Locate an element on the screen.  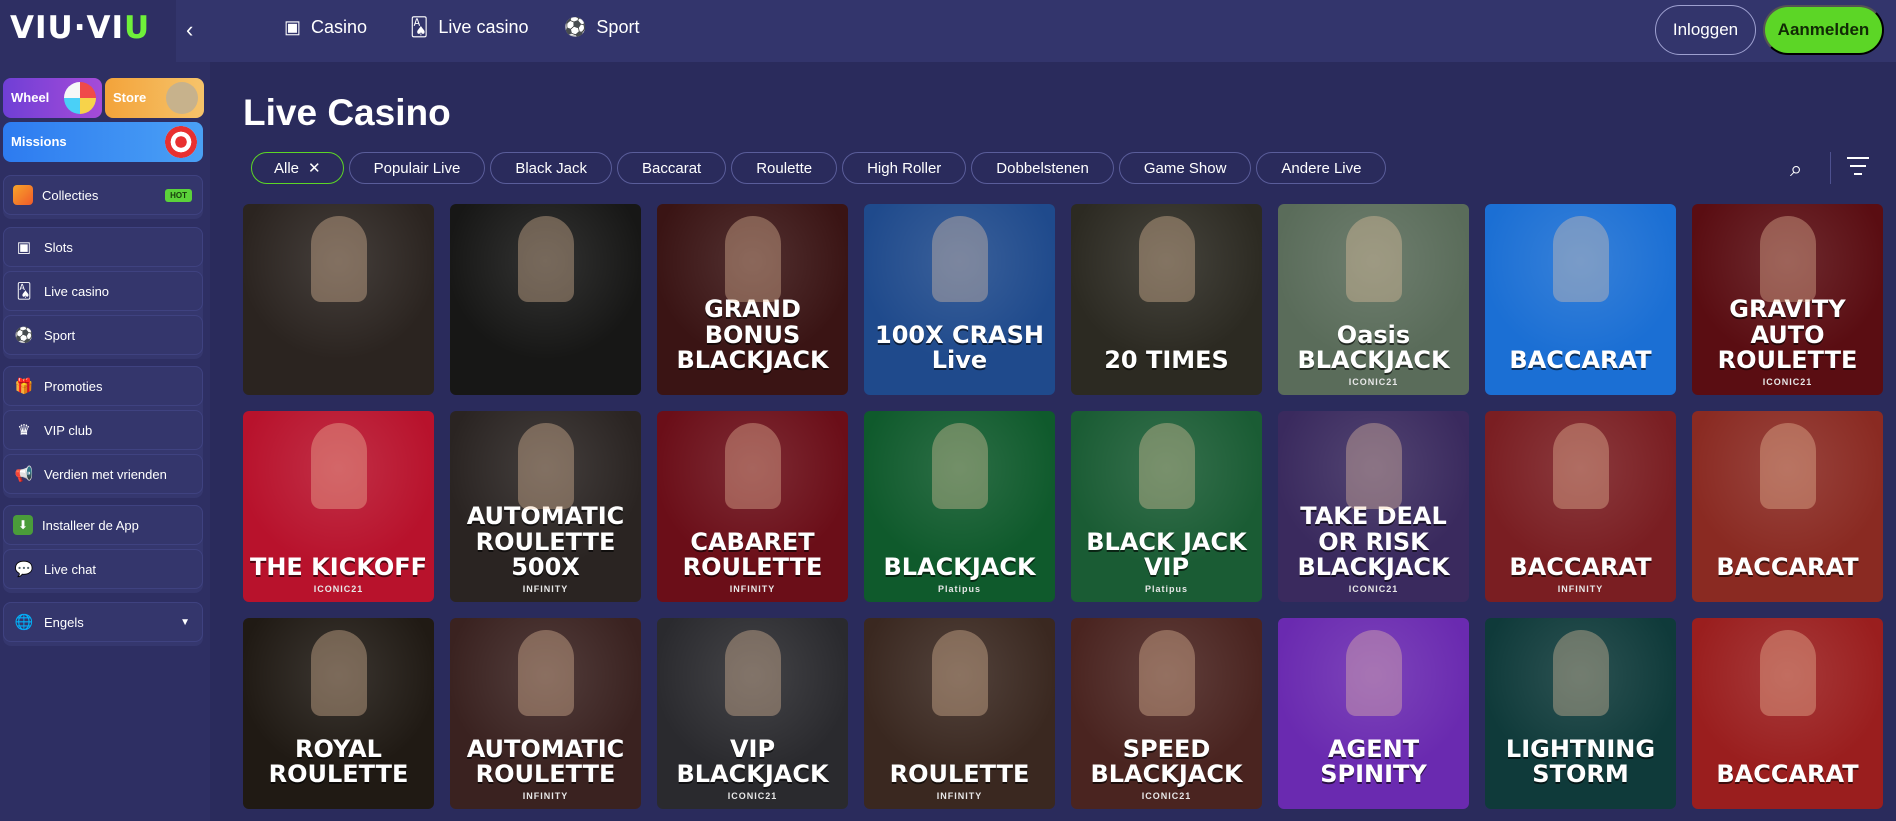
store-tile: Store is located at coordinates (154, 98).